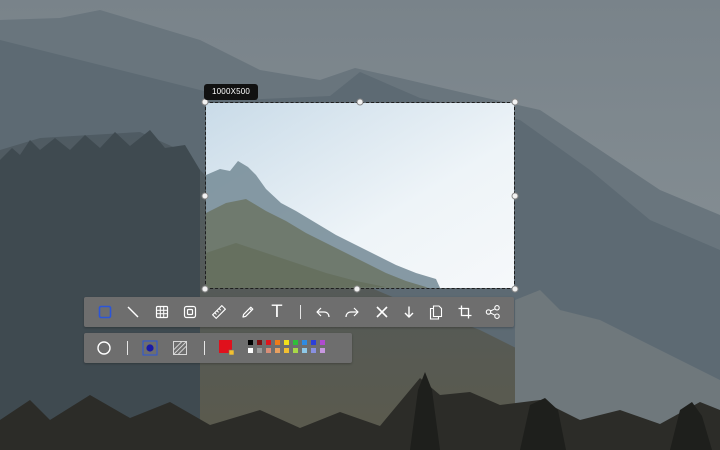 This screenshot has width=720, height=450. Describe the element at coordinates (205, 289) in the screenshot. I see `resize-handle-bottom-left` at that location.